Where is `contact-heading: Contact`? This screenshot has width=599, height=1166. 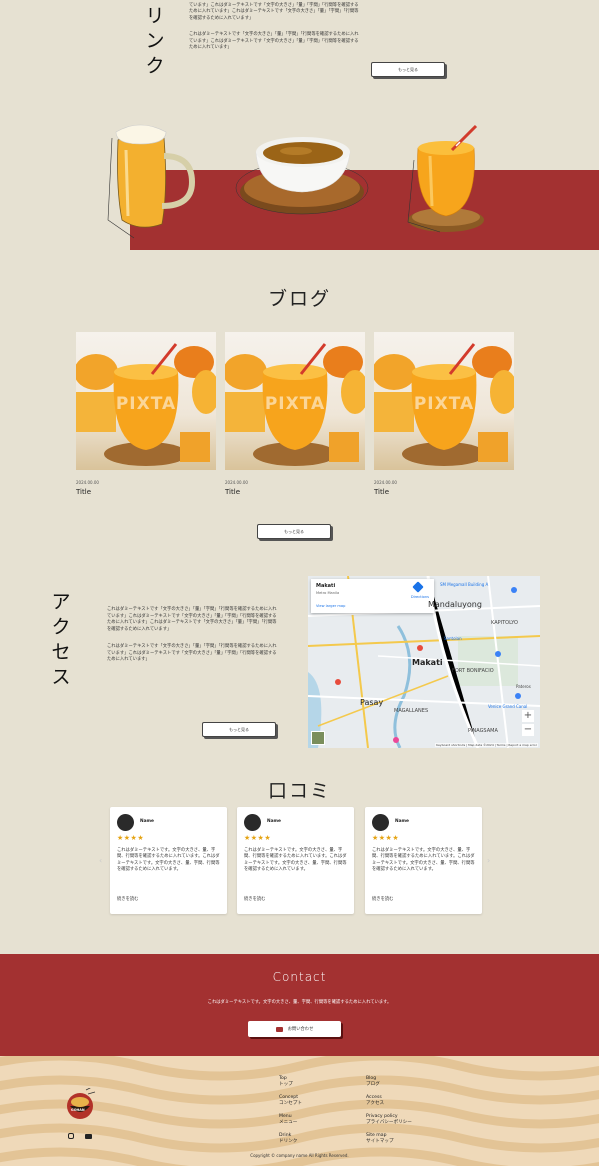
contact-heading: Contact is located at coordinates (299, 977).